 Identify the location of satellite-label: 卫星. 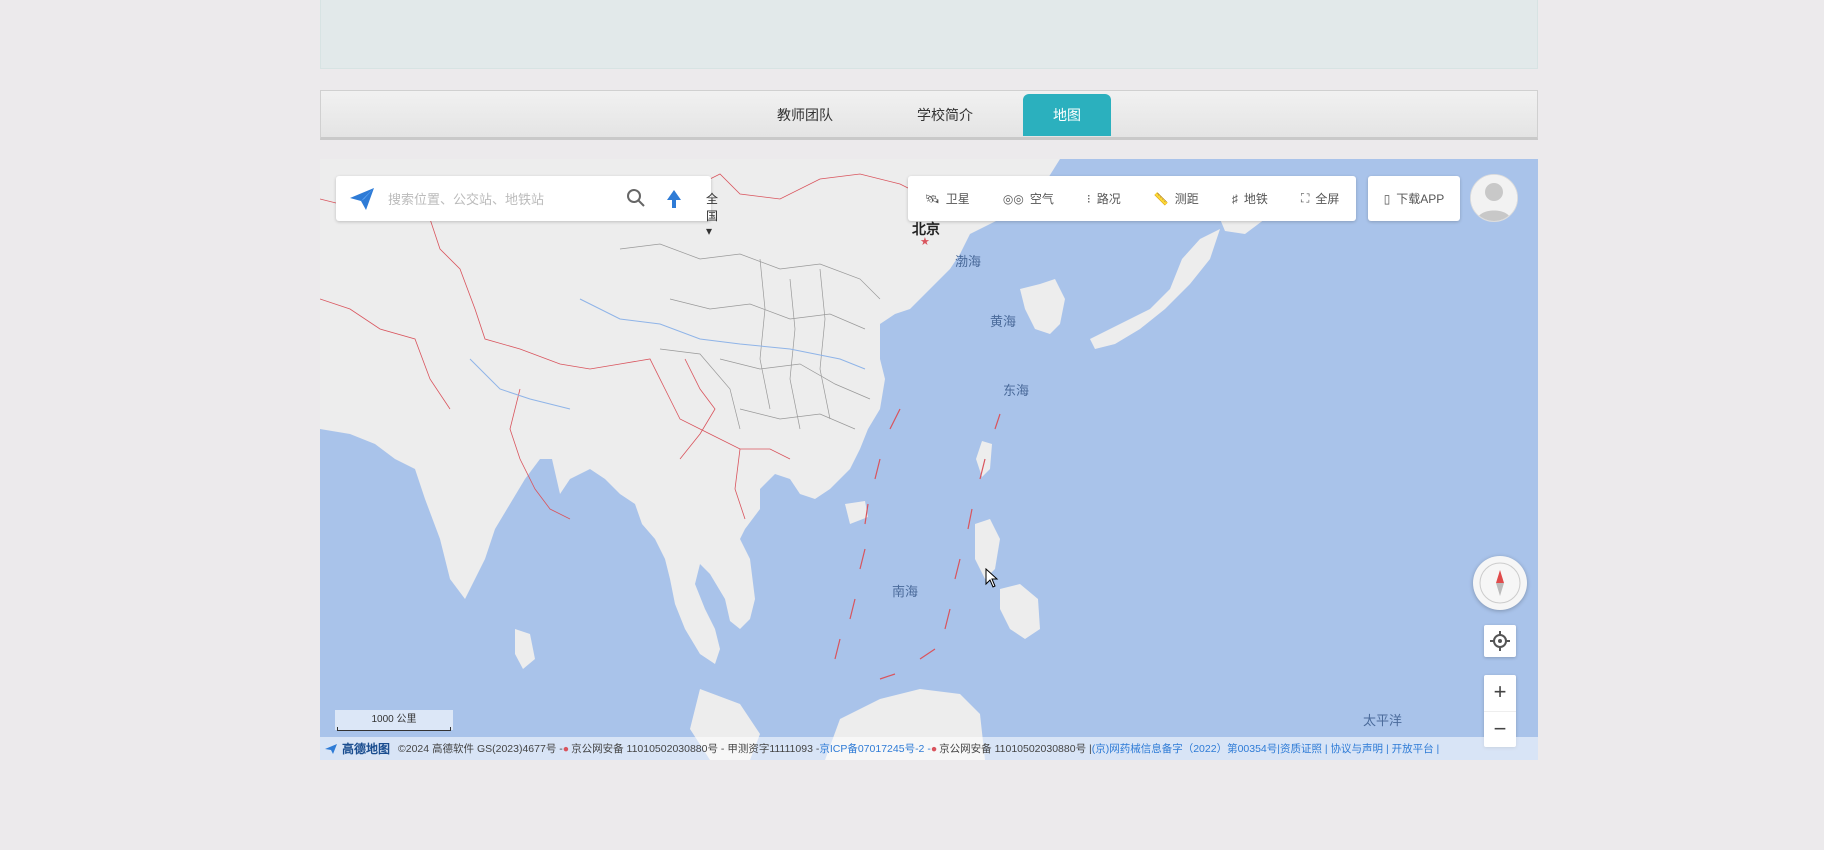
(957, 199).